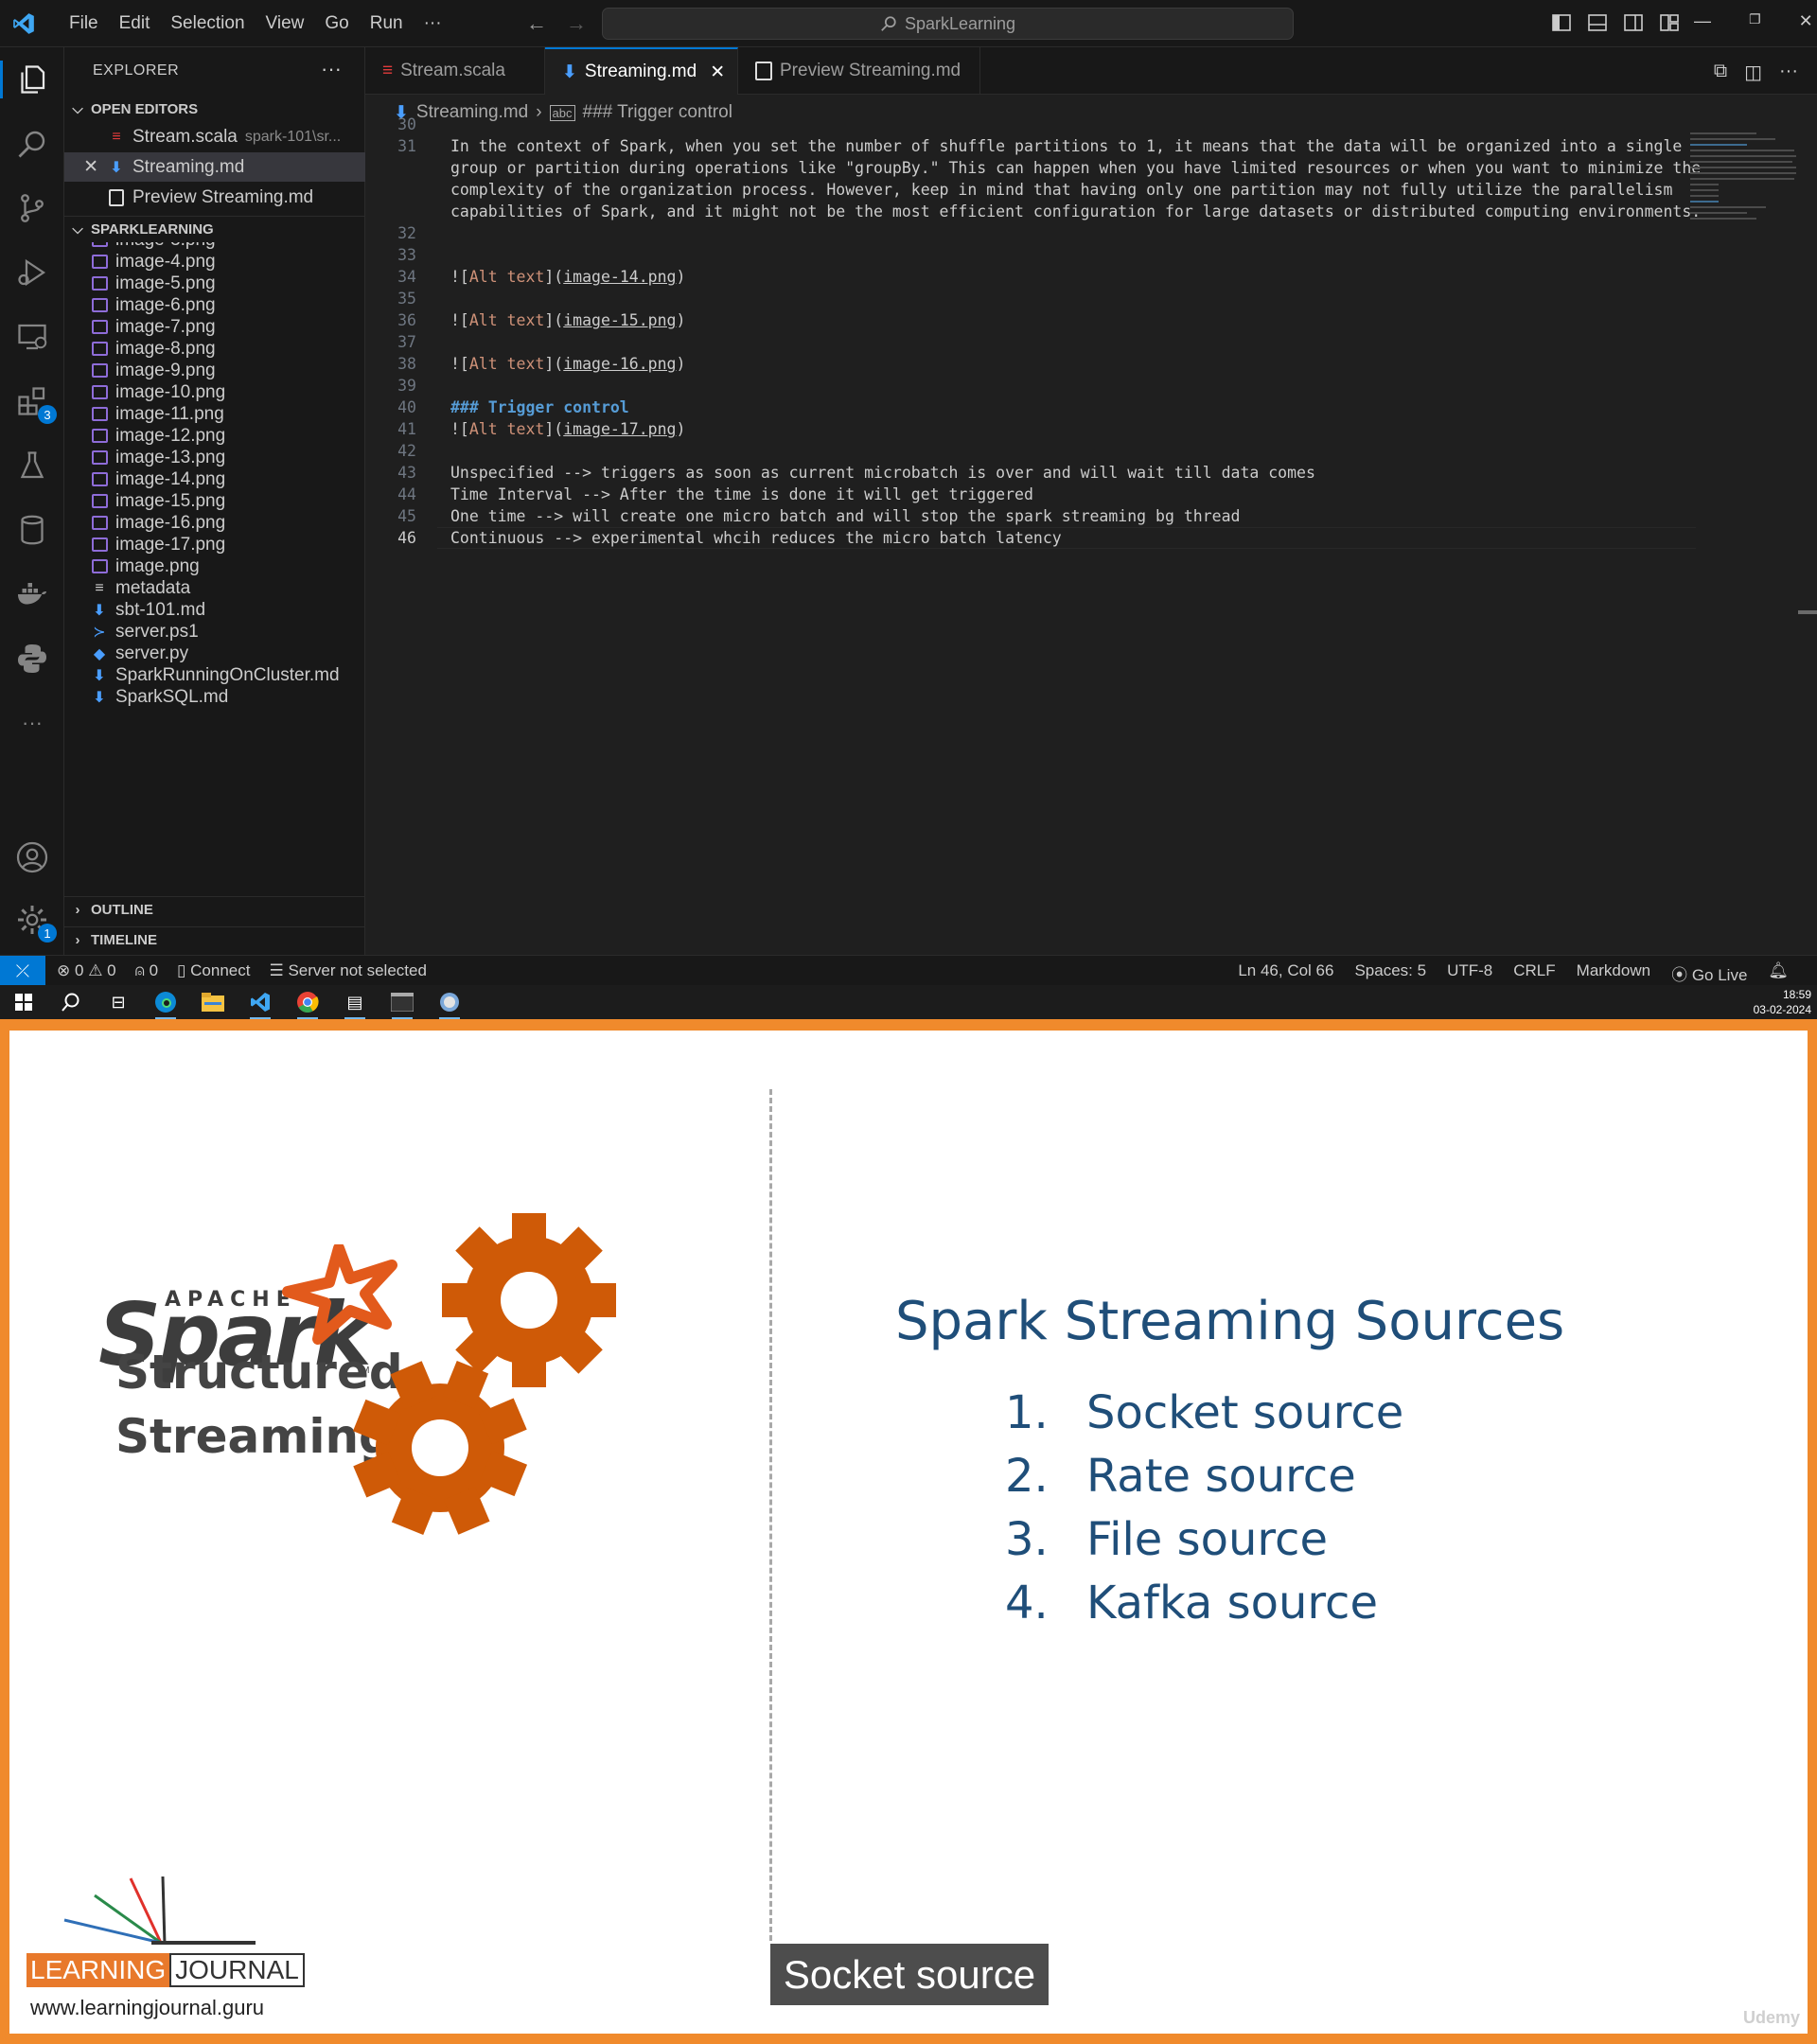  Describe the element at coordinates (387, 23) in the screenshot. I see `menu-run: Run` at that location.